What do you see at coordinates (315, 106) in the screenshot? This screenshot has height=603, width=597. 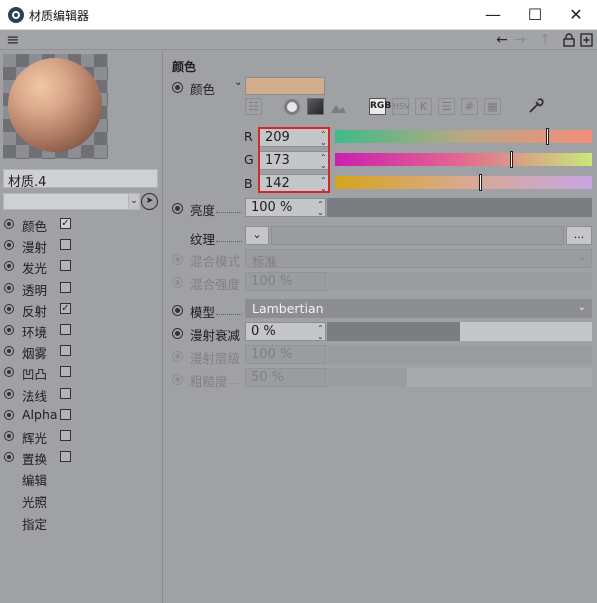 I see `gradient-icon` at bounding box center [315, 106].